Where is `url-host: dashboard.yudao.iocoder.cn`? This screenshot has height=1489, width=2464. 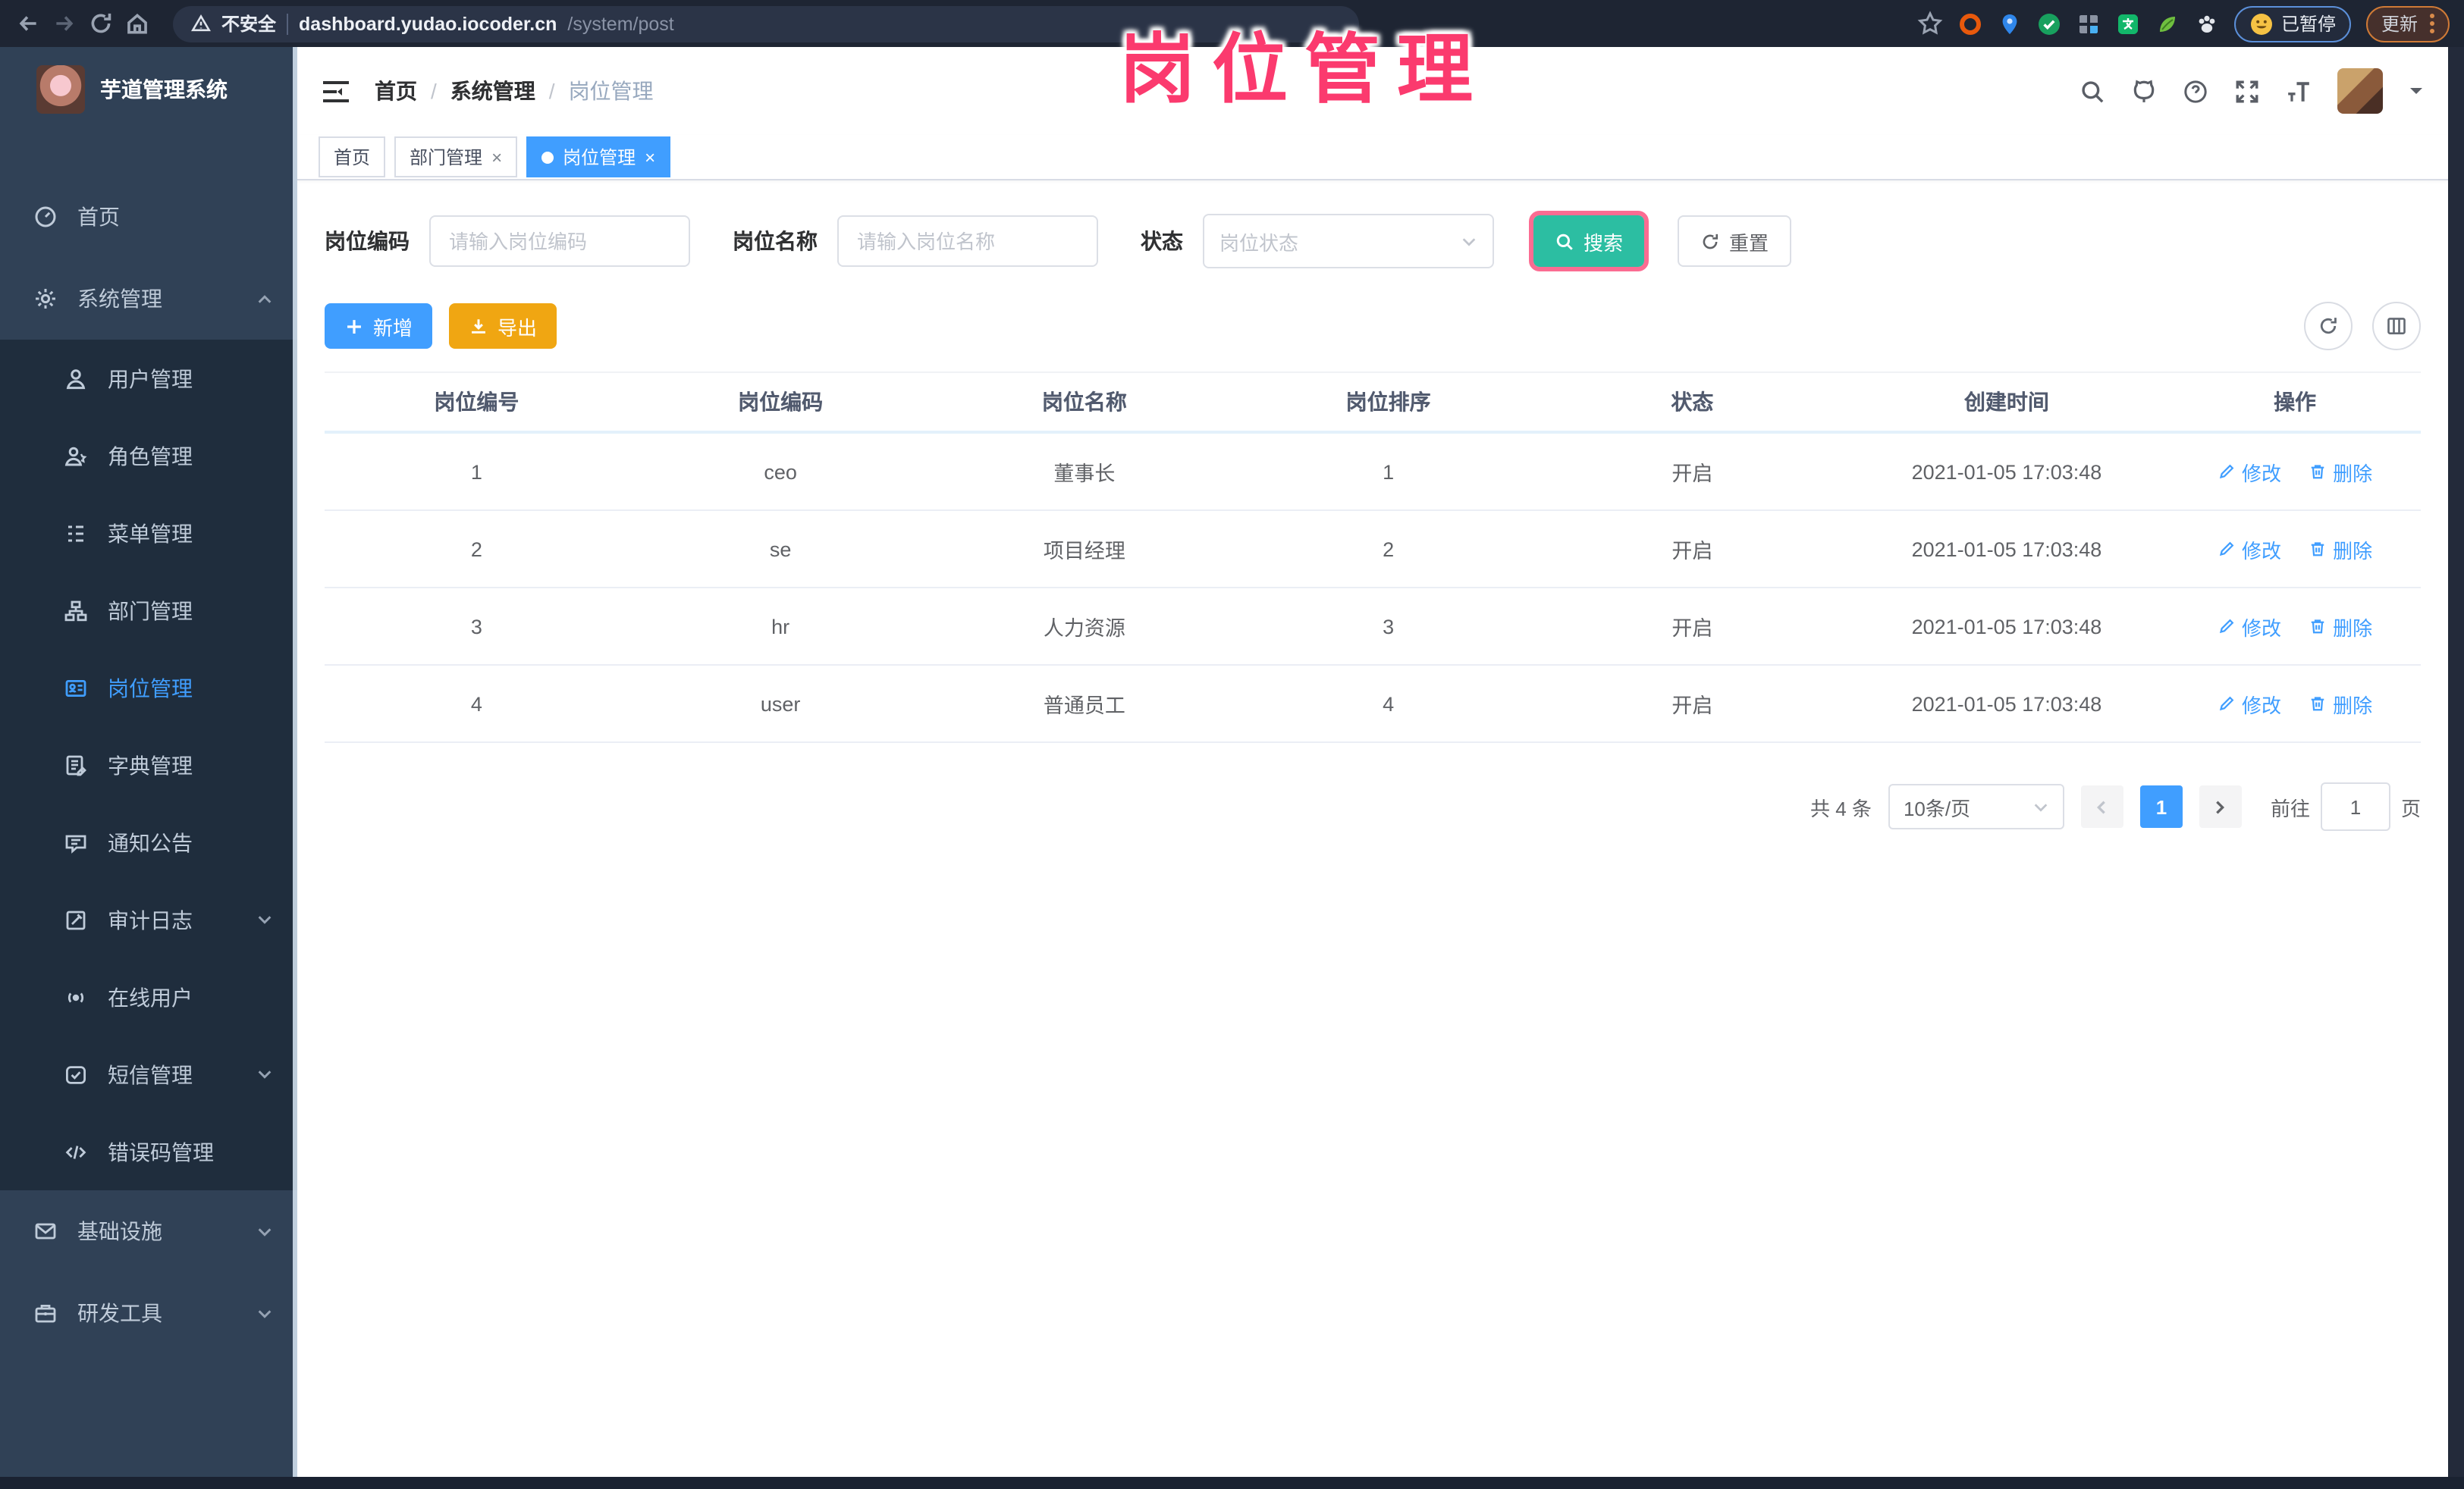
url-host: dashboard.yudao.iocoder.cn is located at coordinates (428, 23).